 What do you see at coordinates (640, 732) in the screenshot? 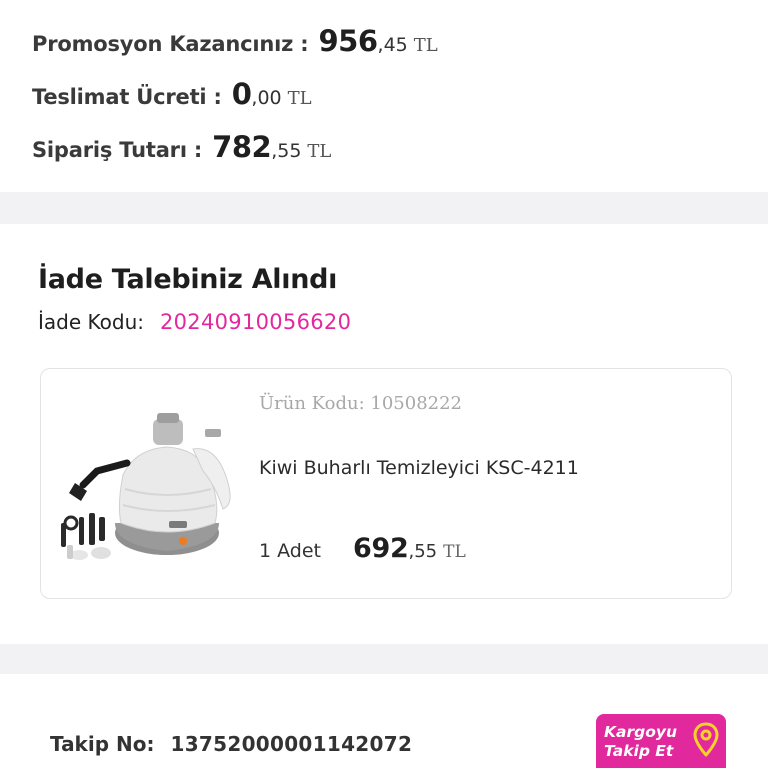
I see `track-cargo-line1: Kargoyu` at bounding box center [640, 732].